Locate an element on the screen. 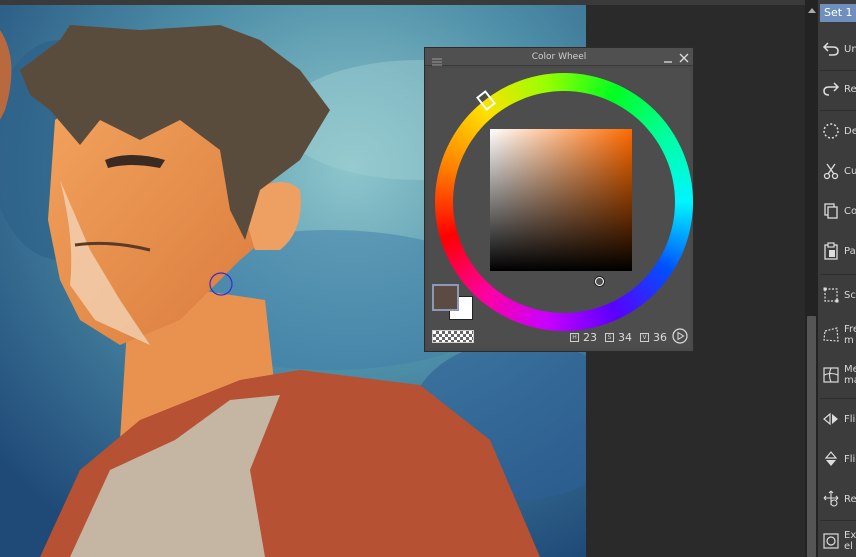 The image size is (856, 557). undo-label: Un is located at coordinates (850, 49).